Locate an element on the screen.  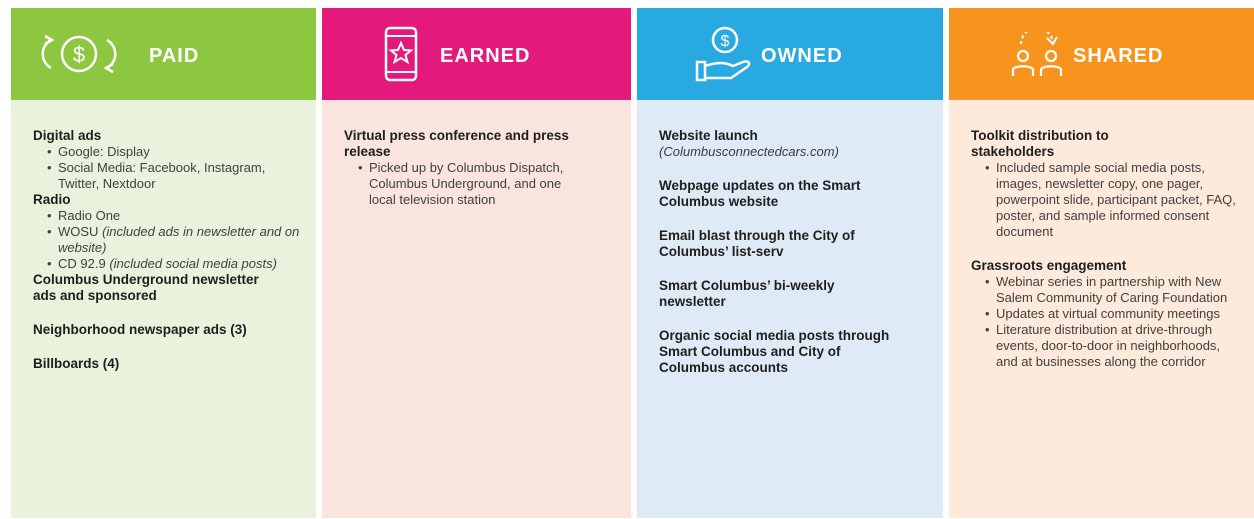
list-item: Radio One is located at coordinates (176, 216).